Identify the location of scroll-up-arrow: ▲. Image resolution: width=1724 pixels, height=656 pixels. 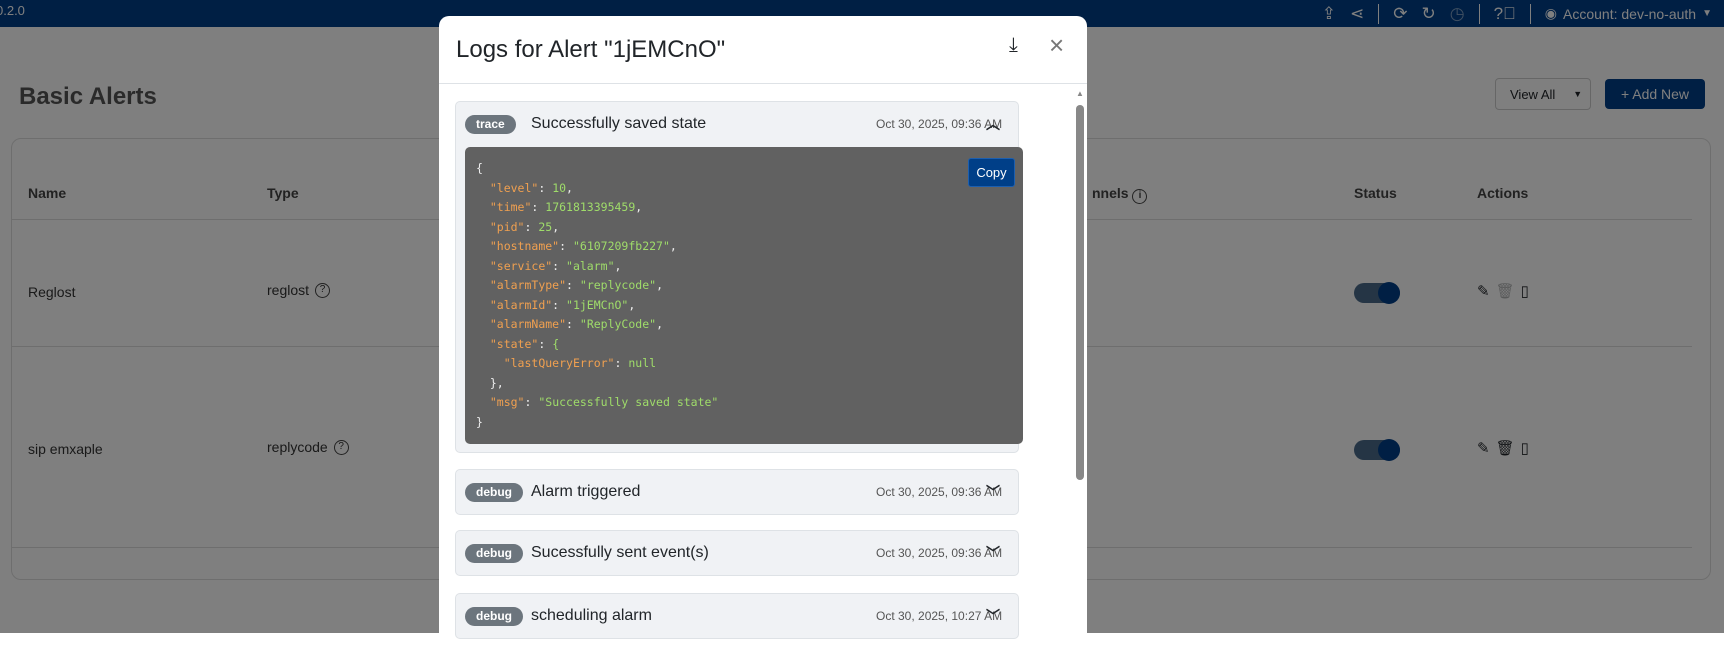
(1080, 93).